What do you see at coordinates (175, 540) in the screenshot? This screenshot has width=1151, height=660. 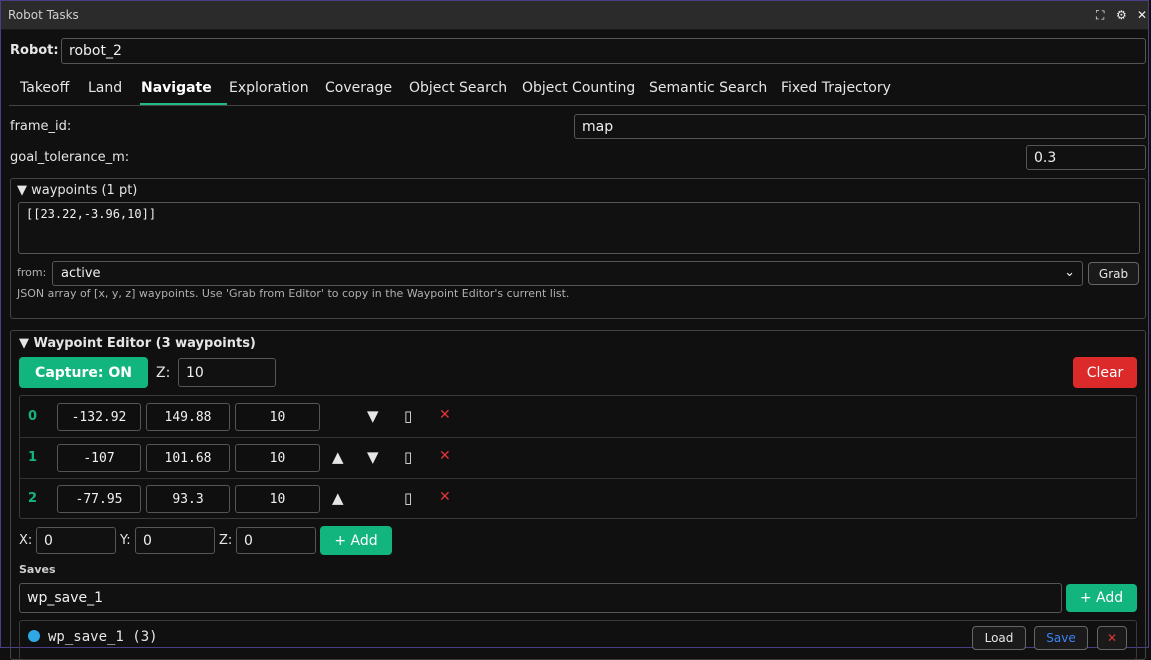 I see `new-y-input: 0` at bounding box center [175, 540].